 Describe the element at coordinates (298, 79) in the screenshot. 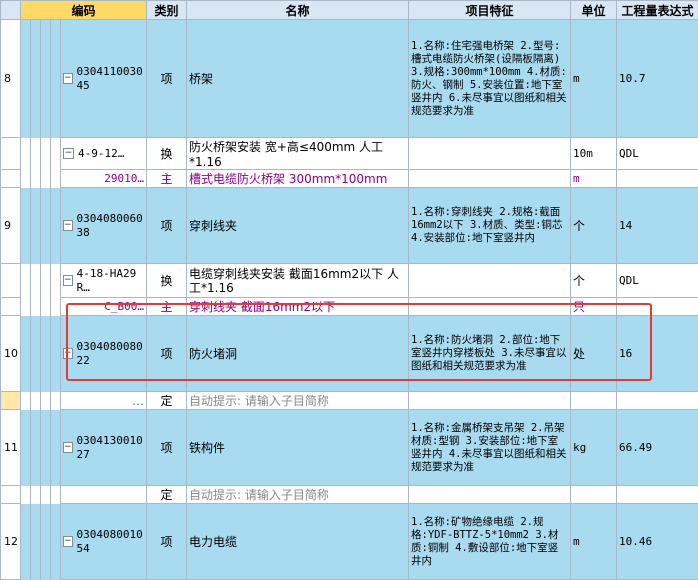

I see `name-cell: 桥架` at that location.